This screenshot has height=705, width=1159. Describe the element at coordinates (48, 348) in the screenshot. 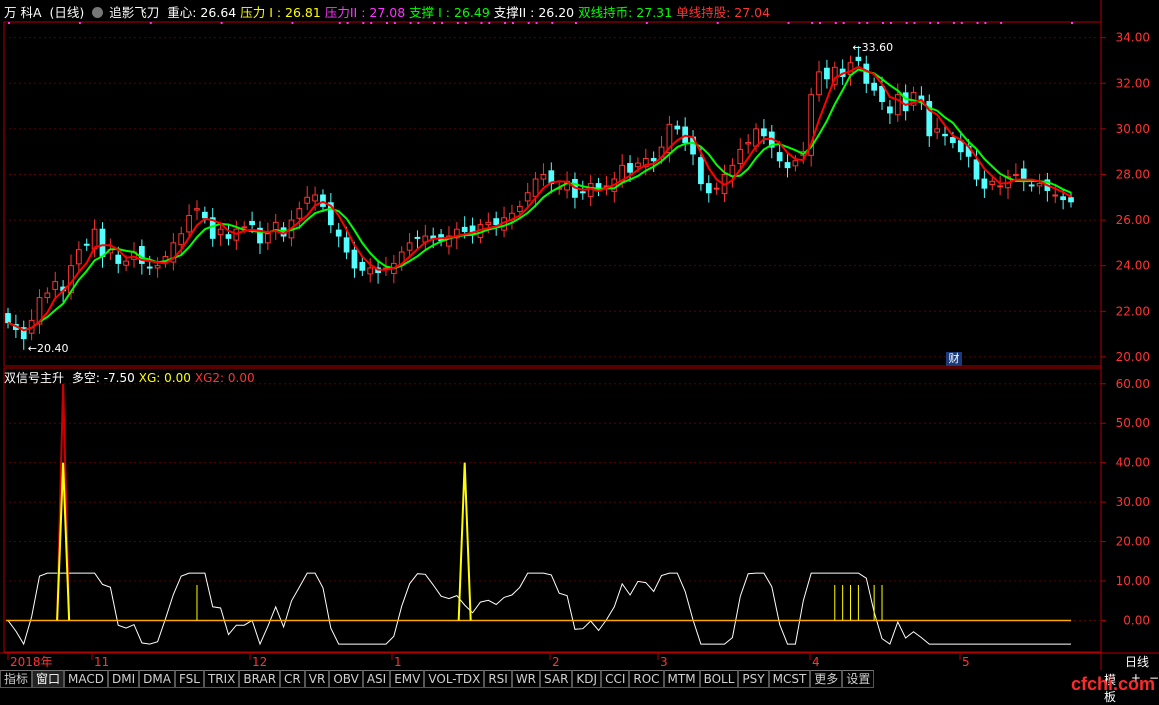

I see `min-price-label: ←20.40` at that location.